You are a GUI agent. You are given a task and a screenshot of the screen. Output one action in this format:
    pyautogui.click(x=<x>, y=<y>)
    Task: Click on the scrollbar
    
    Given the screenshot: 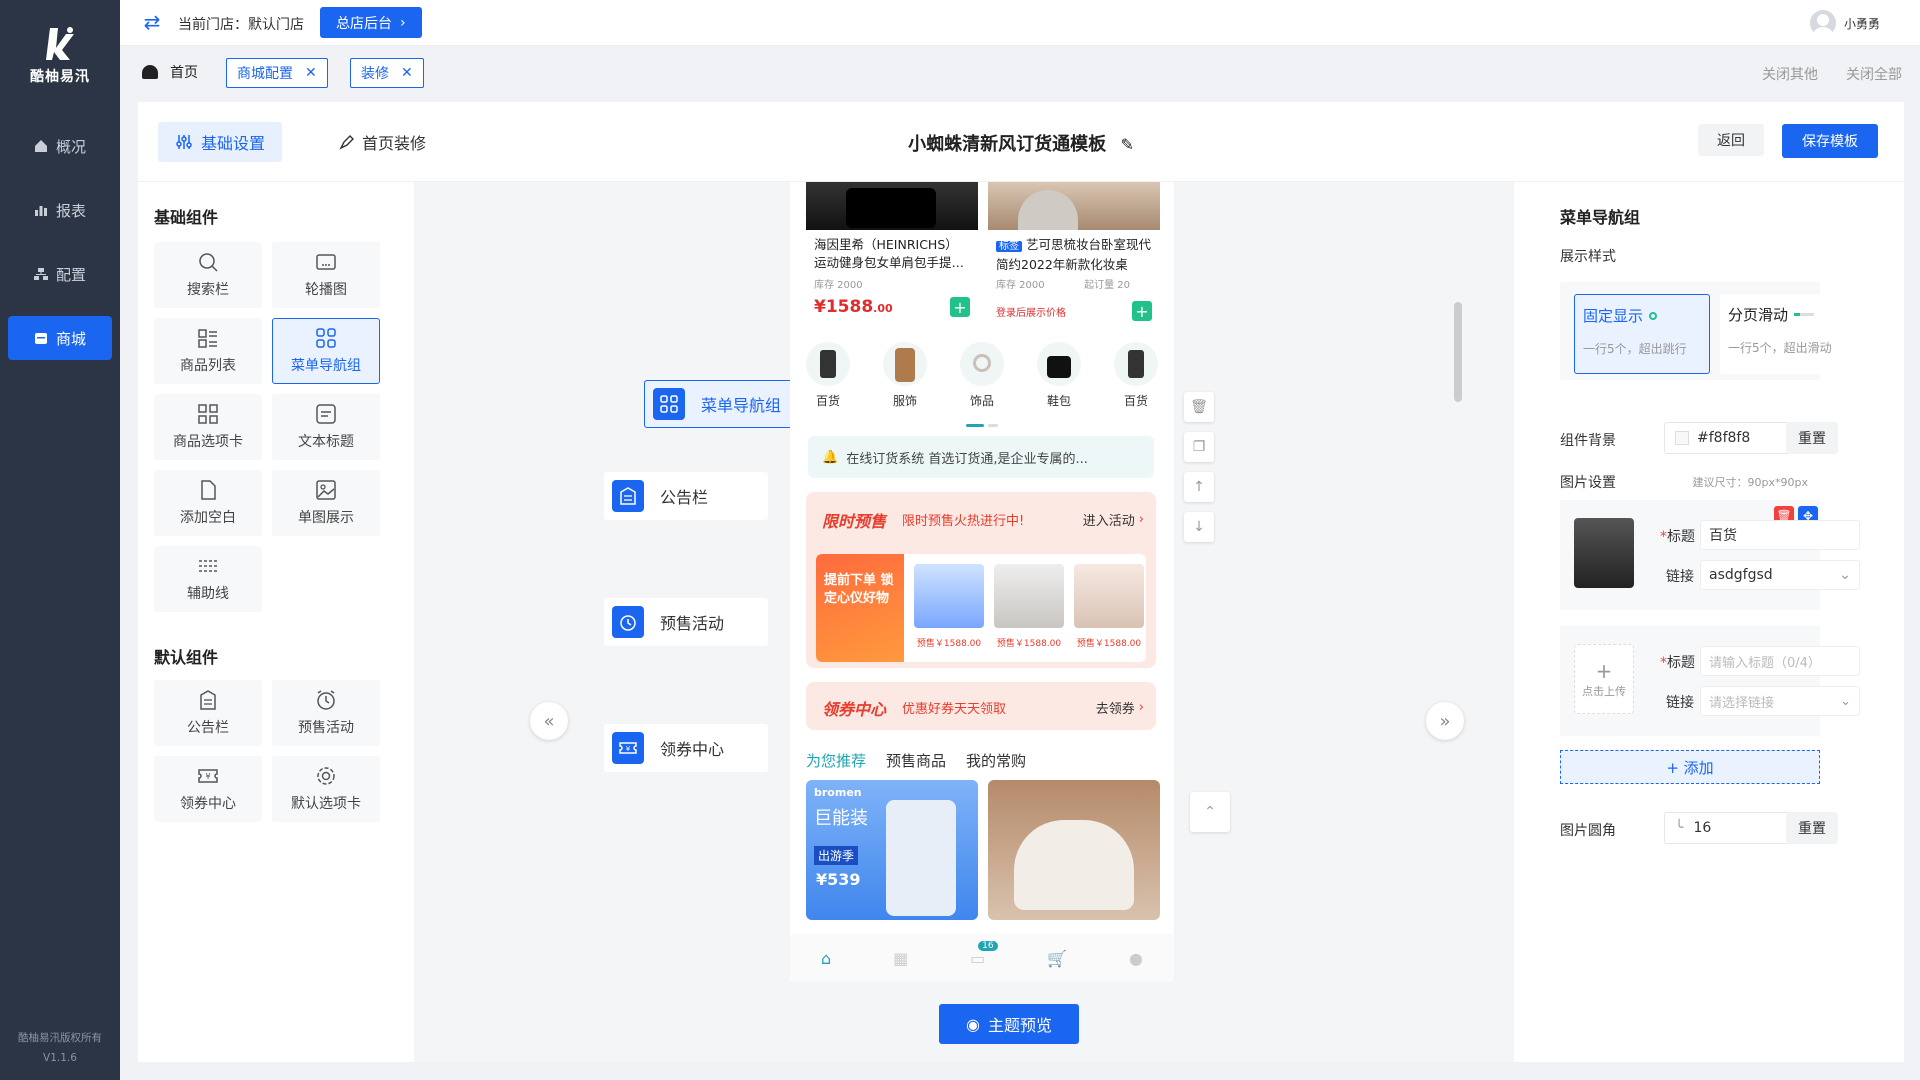 What is the action you would take?
    pyautogui.click(x=1458, y=352)
    